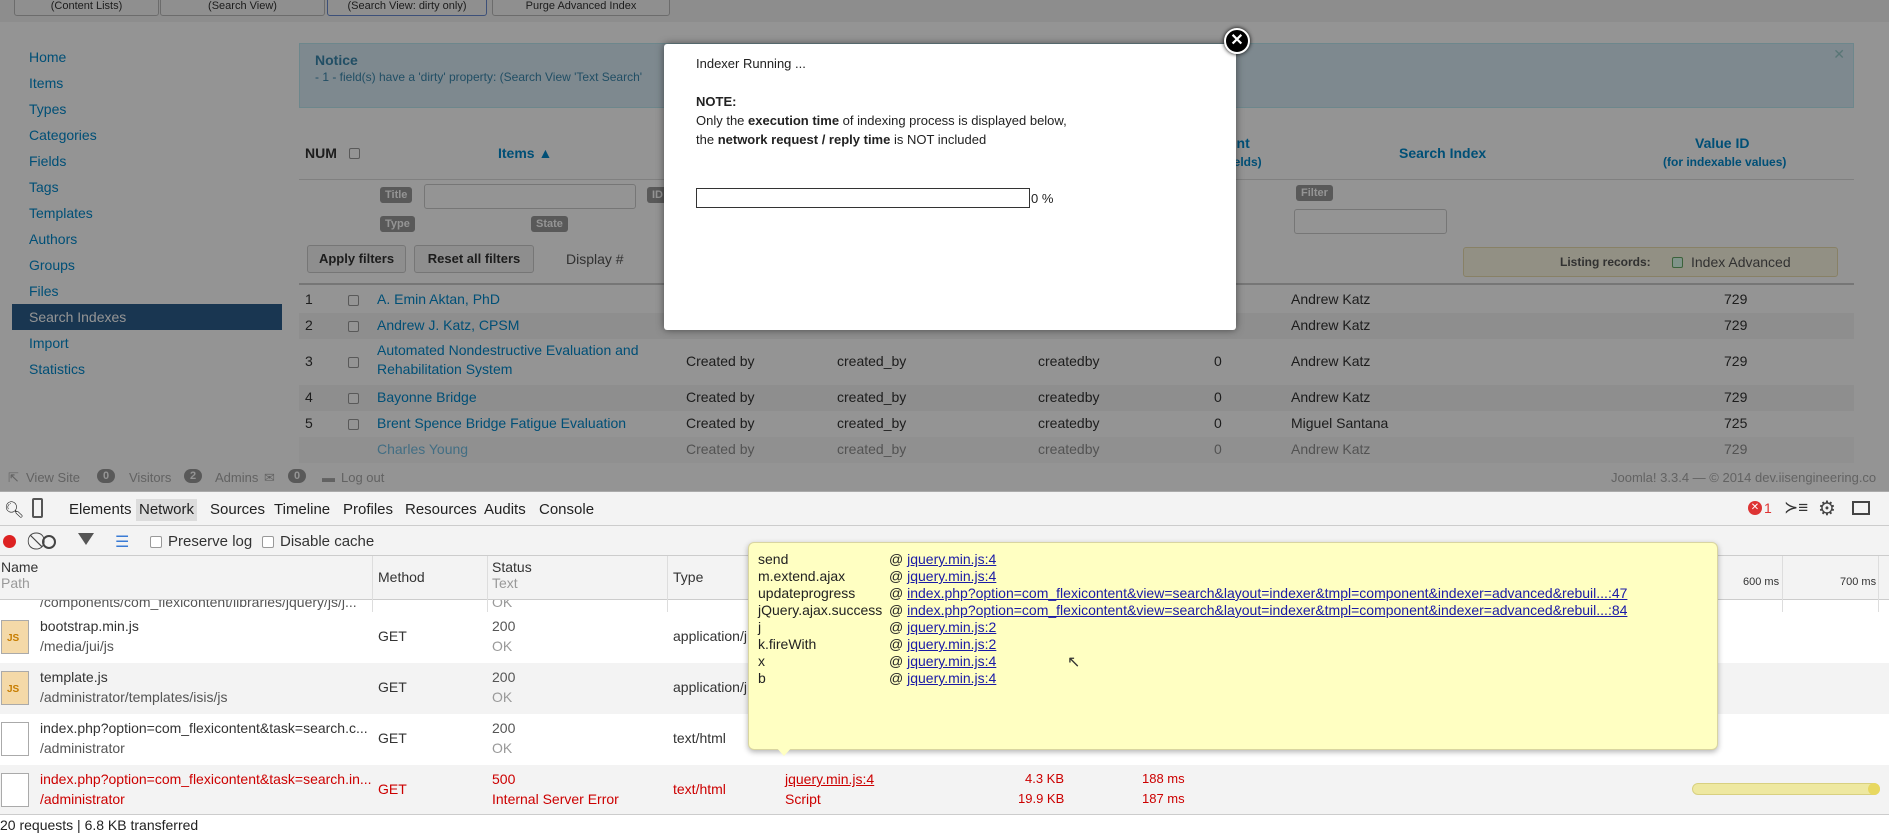  I want to click on js-file-icon: JS, so click(15, 688).